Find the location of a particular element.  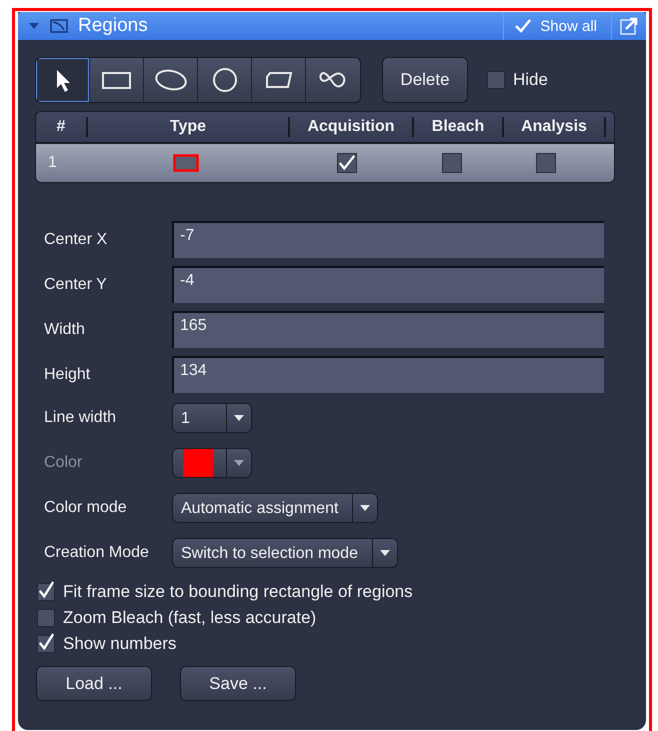

column-header: Bleach is located at coordinates (459, 127).